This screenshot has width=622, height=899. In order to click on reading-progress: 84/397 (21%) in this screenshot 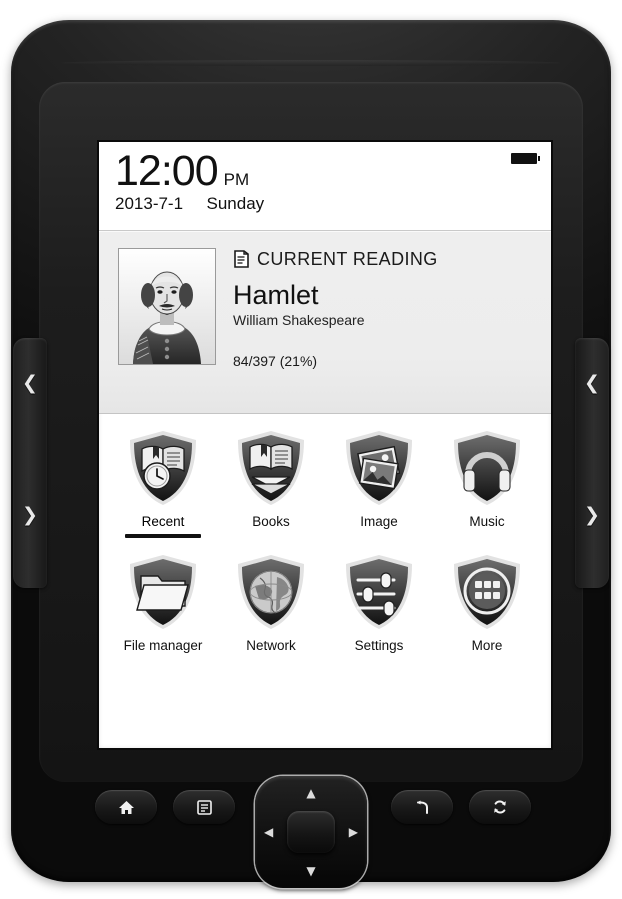, I will do `click(275, 361)`.